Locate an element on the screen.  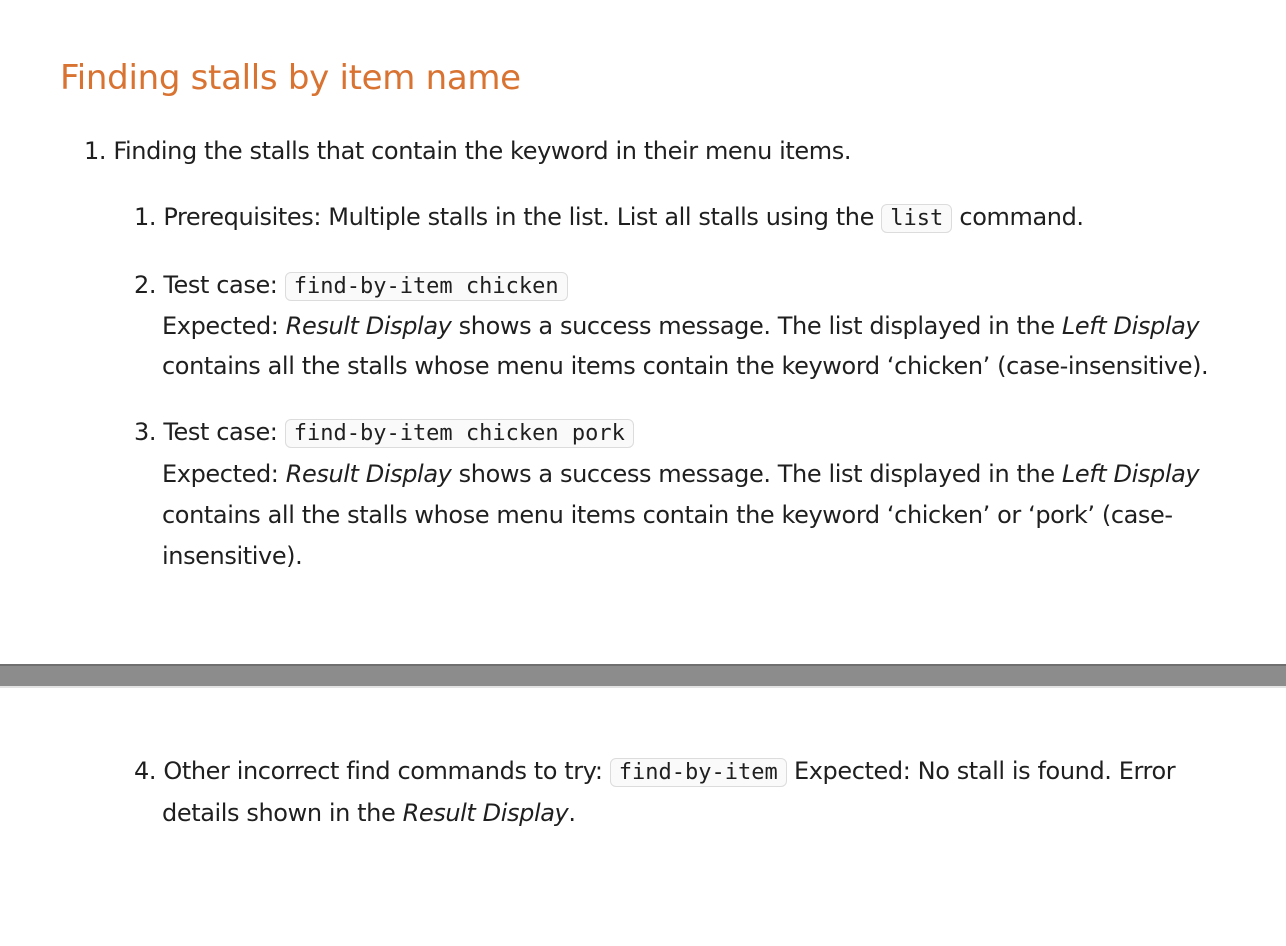
list-number: 2. is located at coordinates (145, 285).